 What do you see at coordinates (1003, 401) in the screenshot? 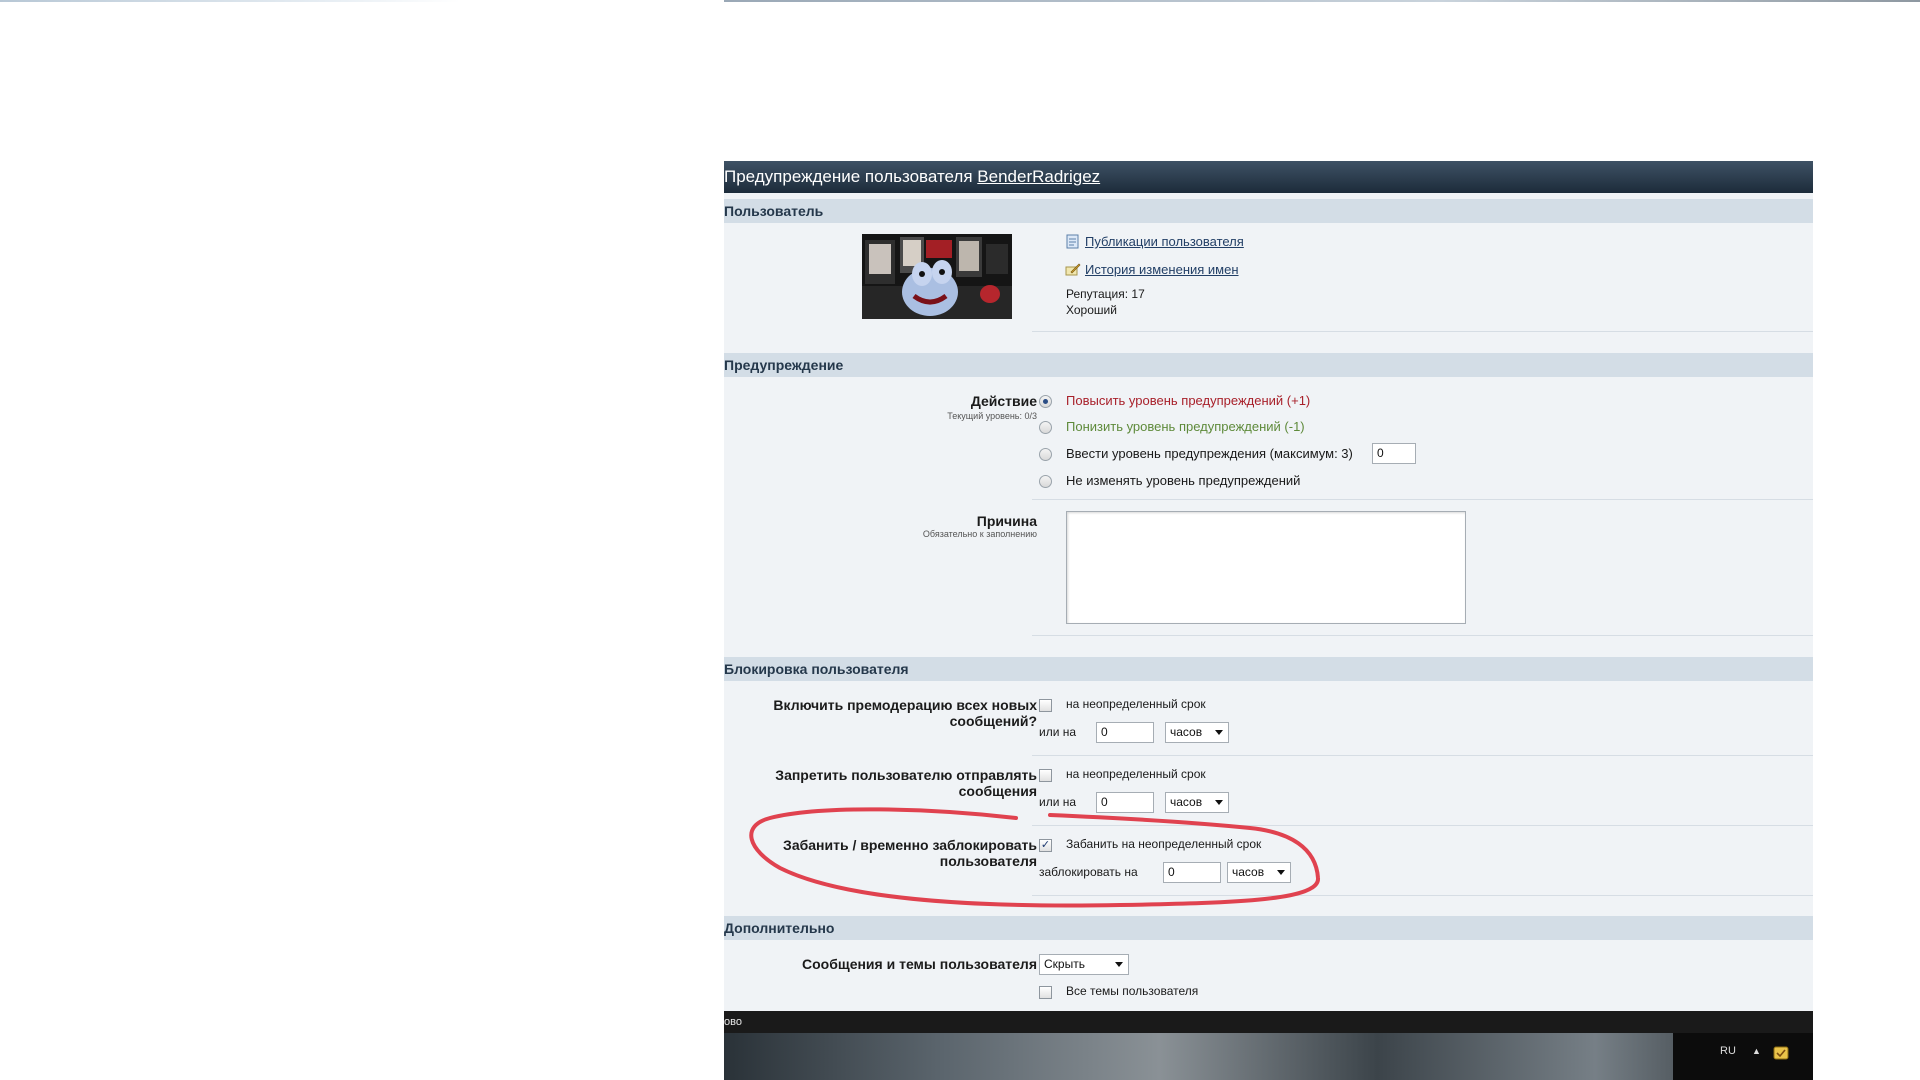
I see `action-label: Действие` at bounding box center [1003, 401].